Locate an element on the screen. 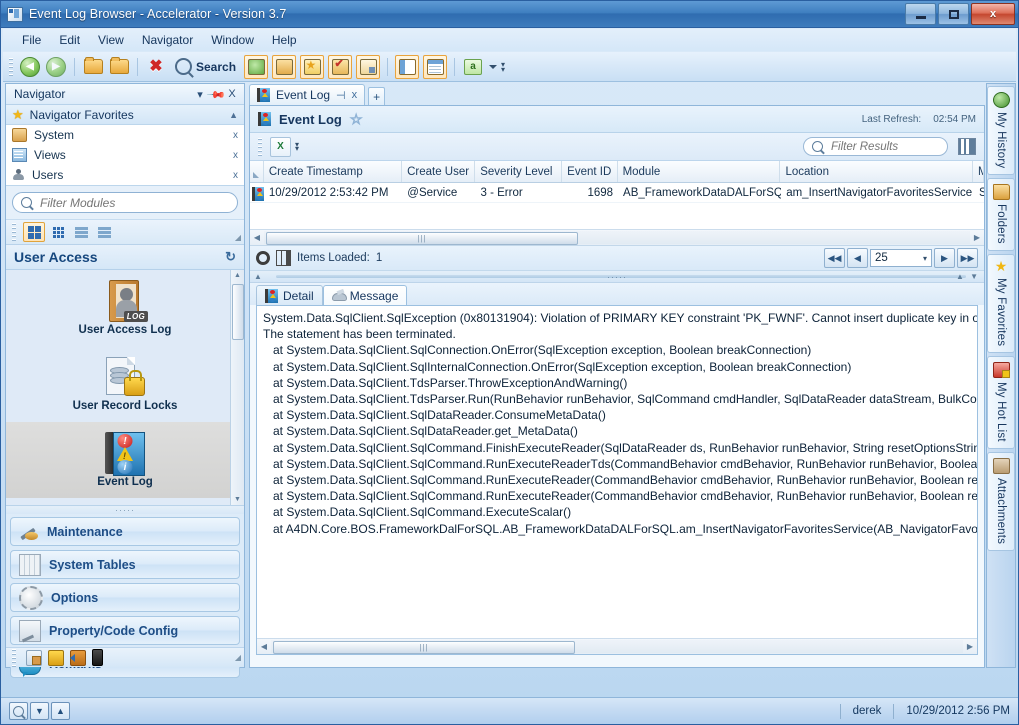 This screenshot has width=1019, height=725. page-size-select: 25 ▾ is located at coordinates (901, 258).